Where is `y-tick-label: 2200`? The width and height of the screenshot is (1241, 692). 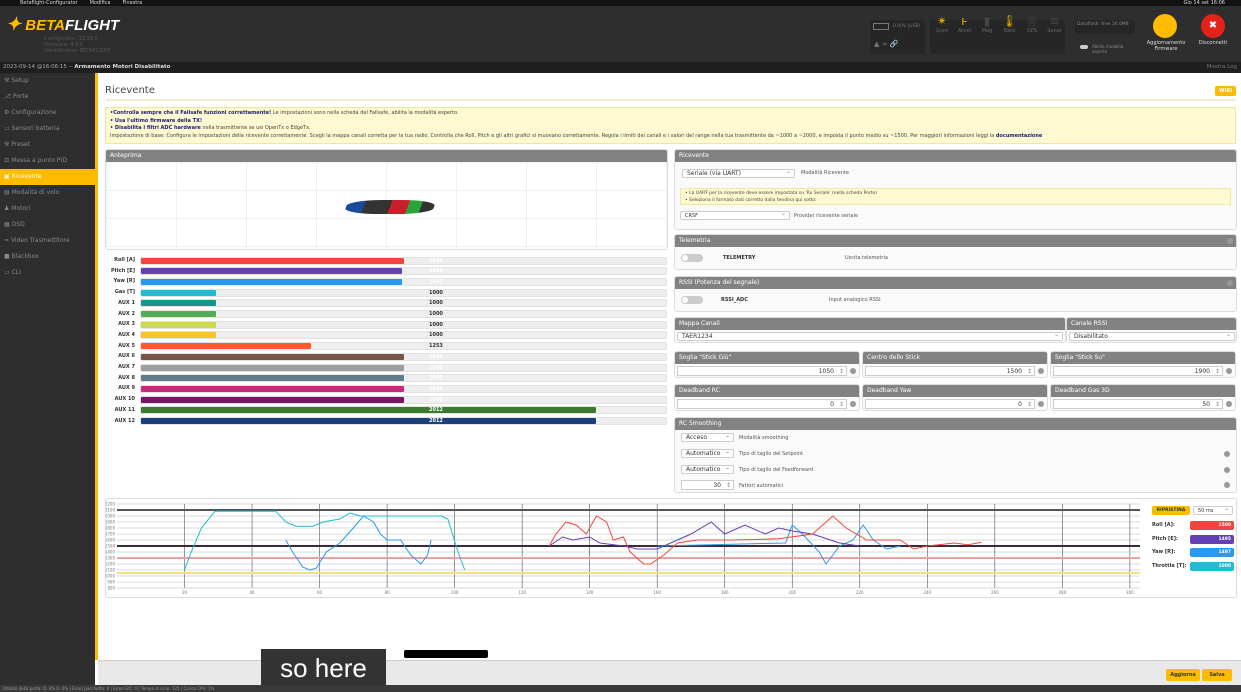
y-tick-label: 2200 is located at coordinates (110, 504).